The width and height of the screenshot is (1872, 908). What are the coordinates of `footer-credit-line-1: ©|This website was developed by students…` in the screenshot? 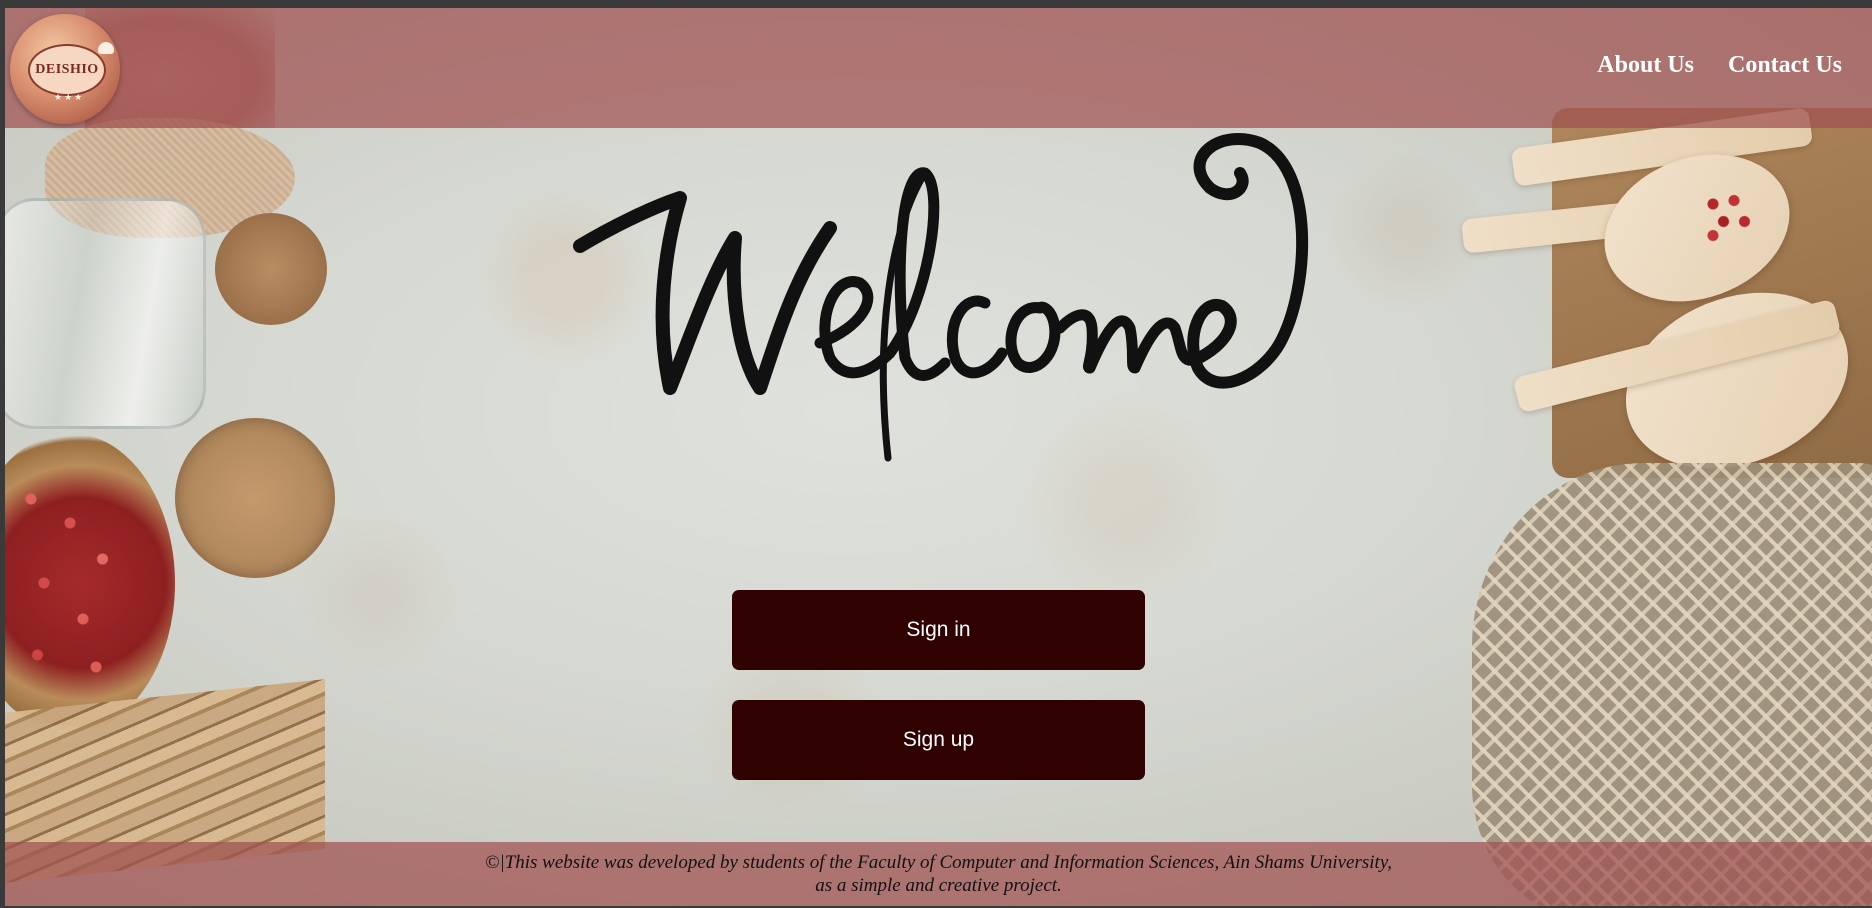 It's located at (938, 862).